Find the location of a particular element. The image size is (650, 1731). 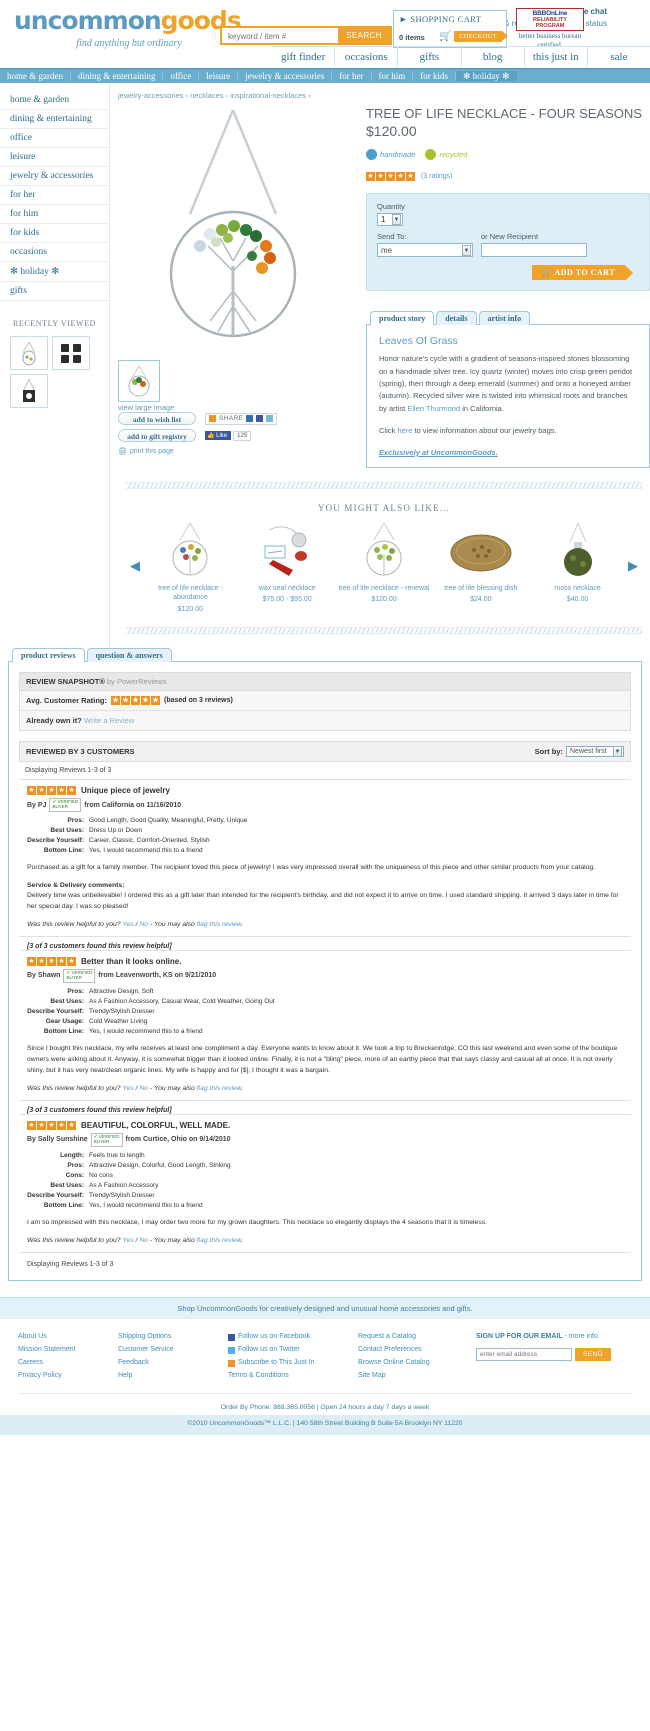

footer-link-careers: Careers is located at coordinates (61, 1363).